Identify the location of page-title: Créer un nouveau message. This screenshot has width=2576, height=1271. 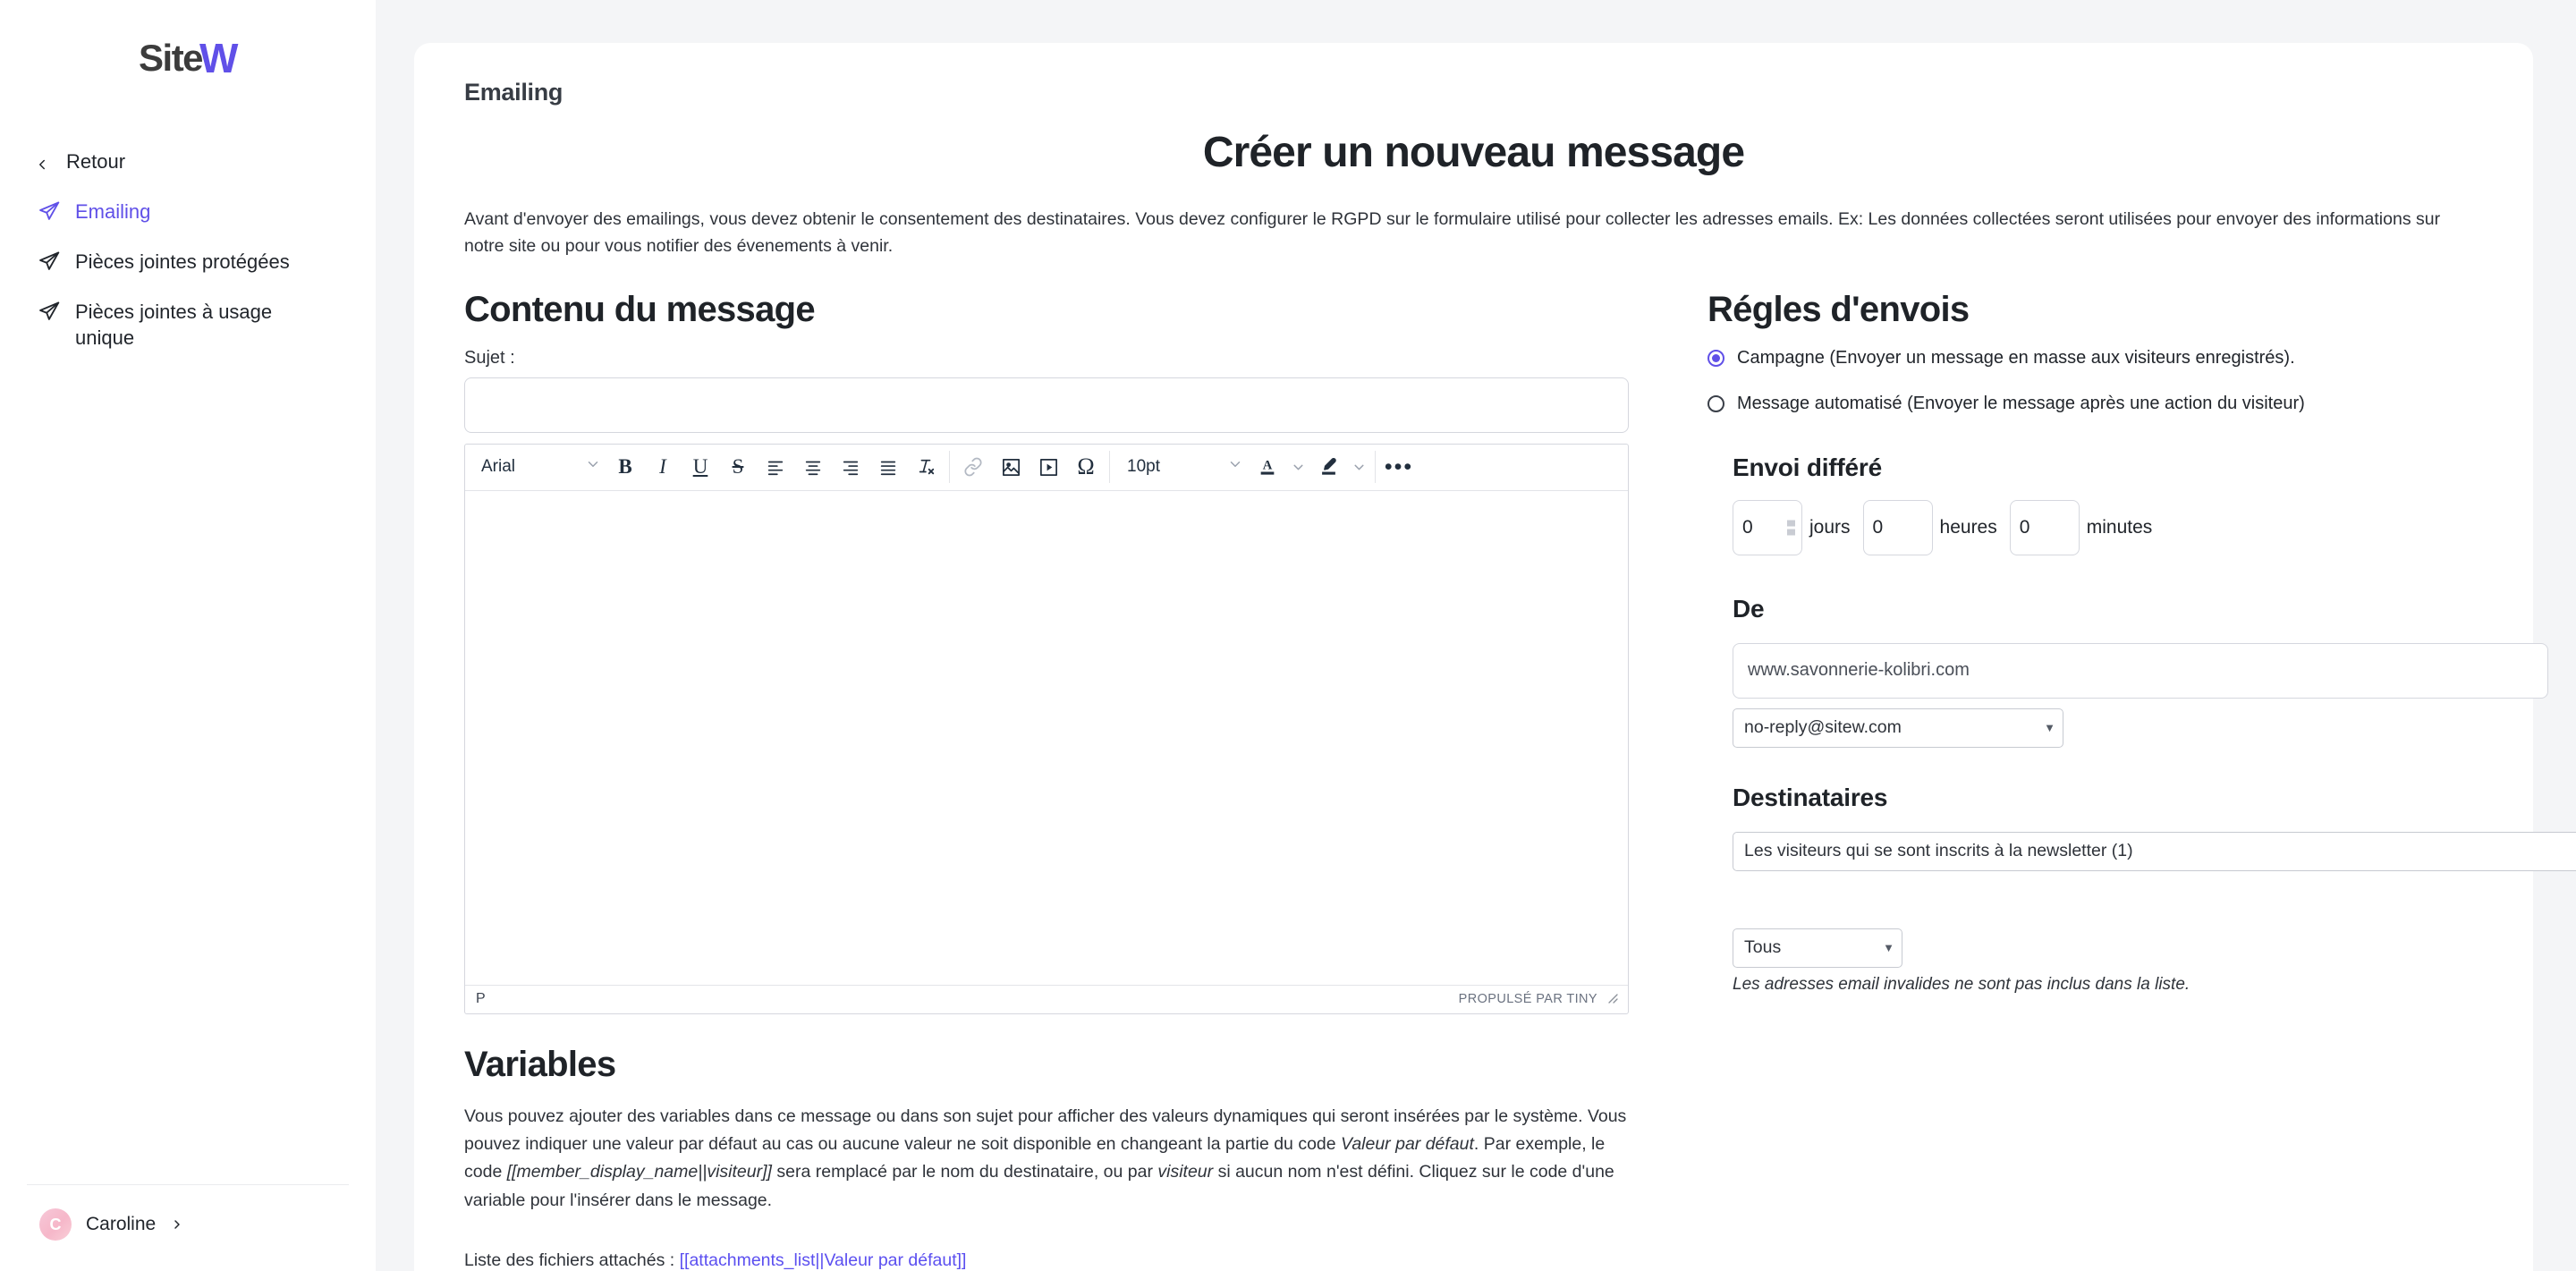
(1473, 152).